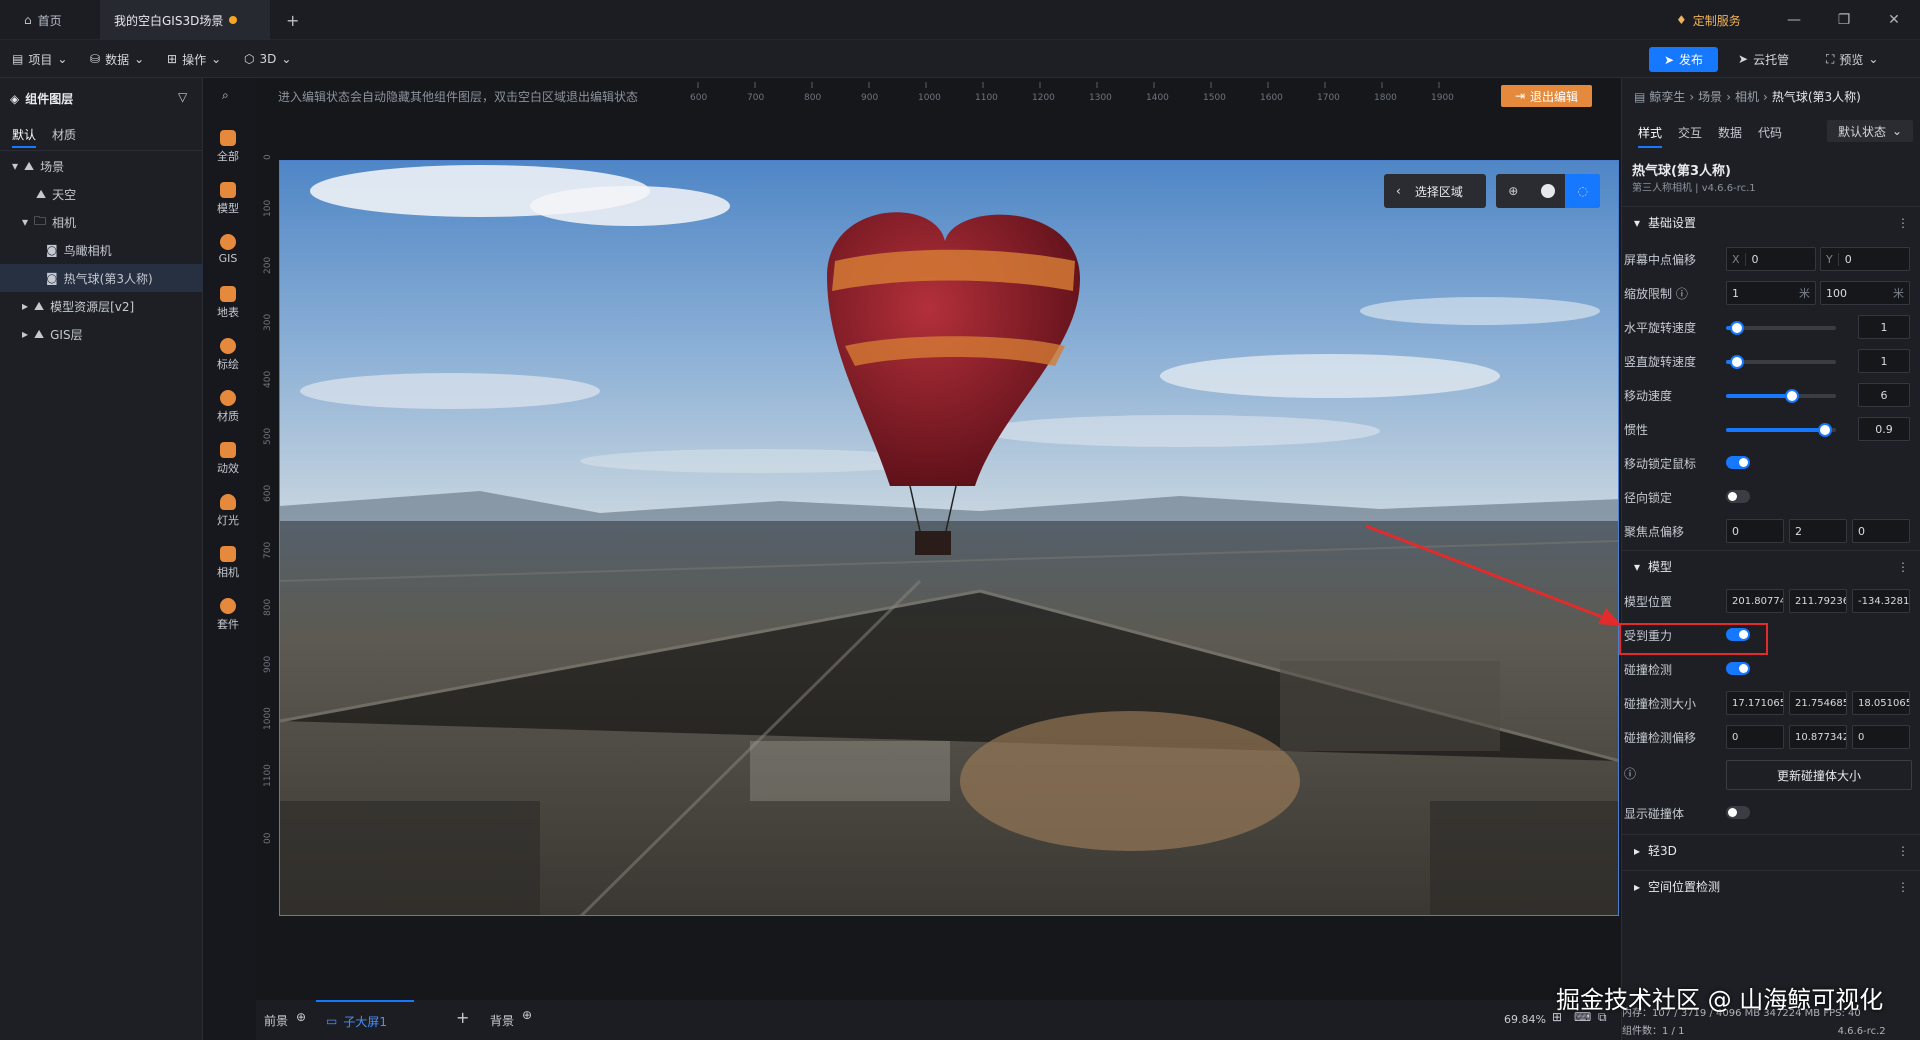 The image size is (1920, 1040). Describe the element at coordinates (228, 459) in the screenshot. I see `category-effect: 动效` at that location.